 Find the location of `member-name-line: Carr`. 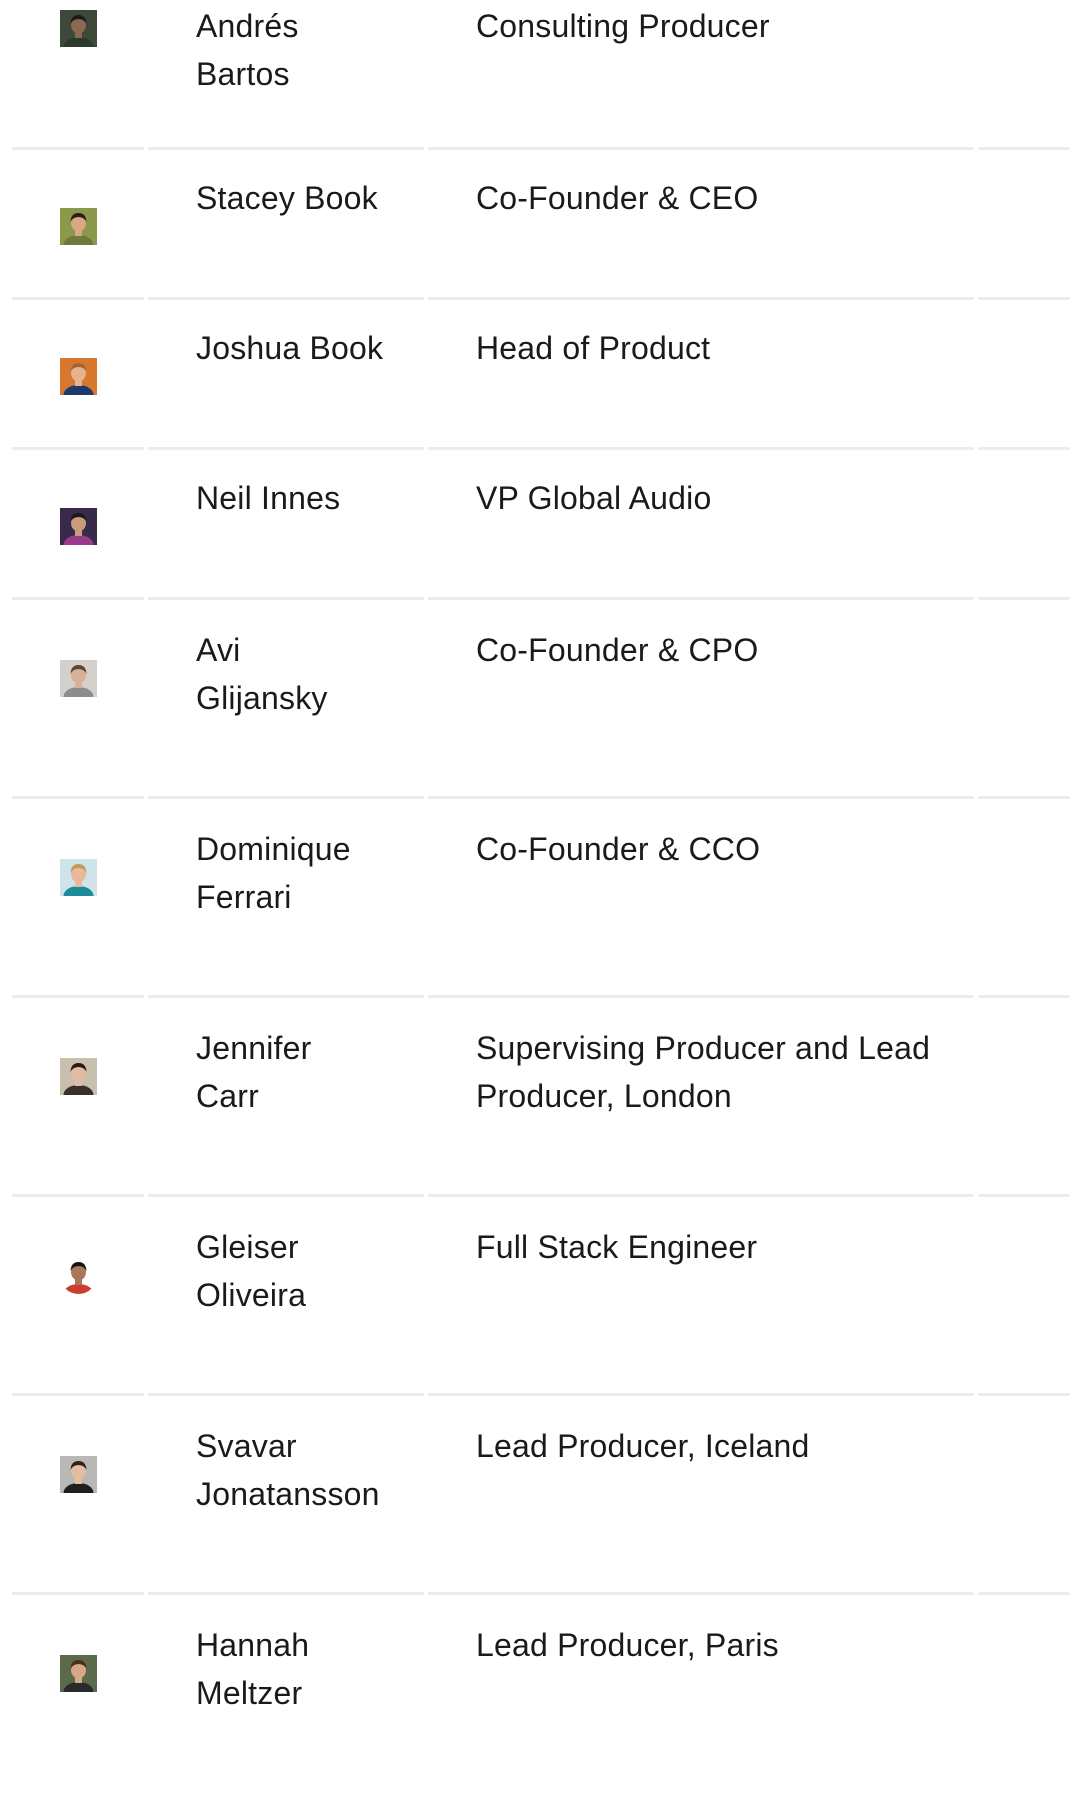

member-name-line: Carr is located at coordinates (228, 1096).